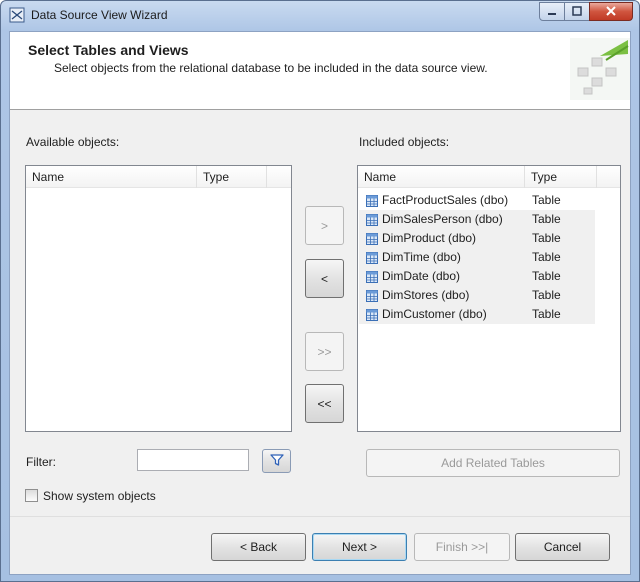  I want to click on included-list-header: Name Type, so click(489, 177).